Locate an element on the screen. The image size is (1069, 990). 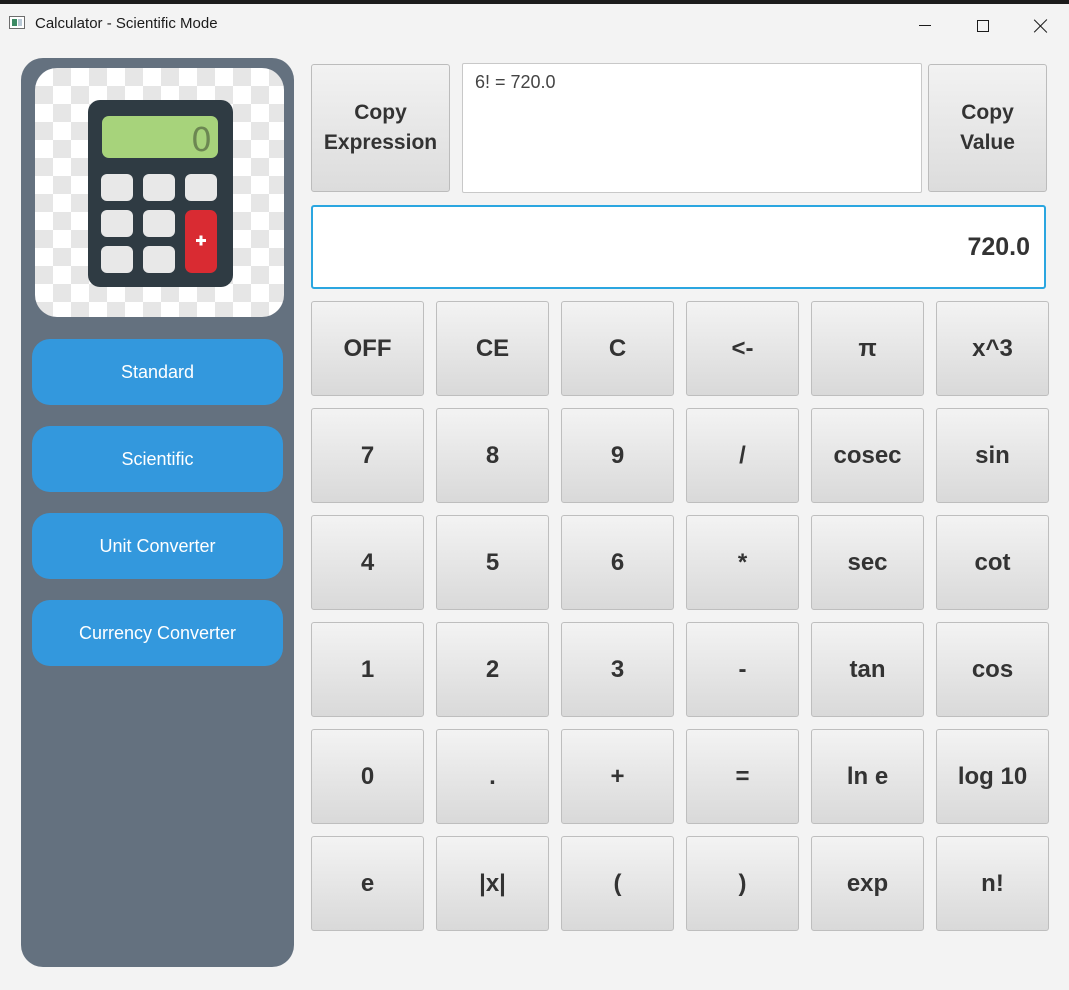
calculator-logo: 0 is located at coordinates (159, 192).